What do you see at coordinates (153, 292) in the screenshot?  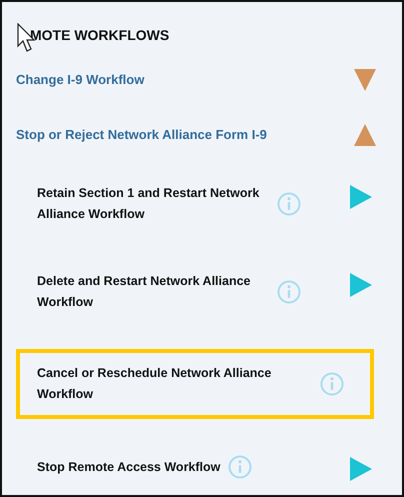 I see `workflow-option: Delete and Restart Network Alliance Workflow` at bounding box center [153, 292].